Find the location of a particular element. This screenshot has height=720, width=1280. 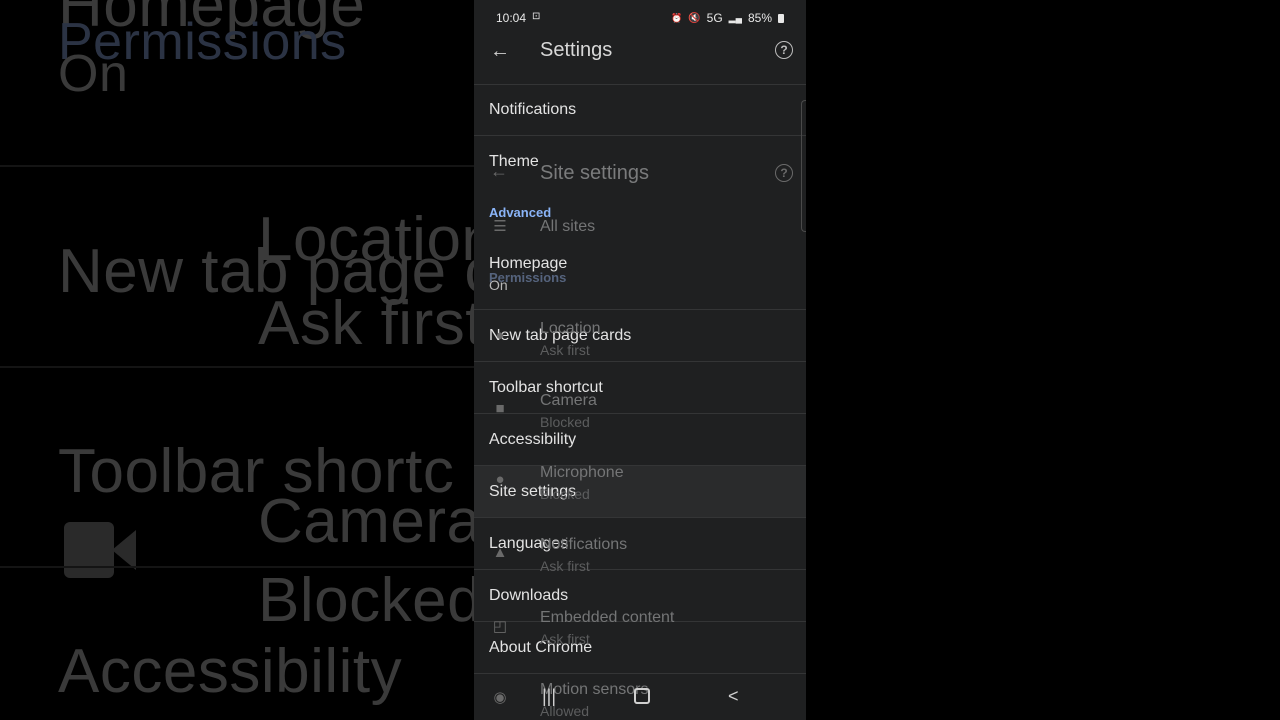

status-bar: 10:04 ⊡ ⏰ 🔇 5G ▂▄ 85% is located at coordinates (640, 17).